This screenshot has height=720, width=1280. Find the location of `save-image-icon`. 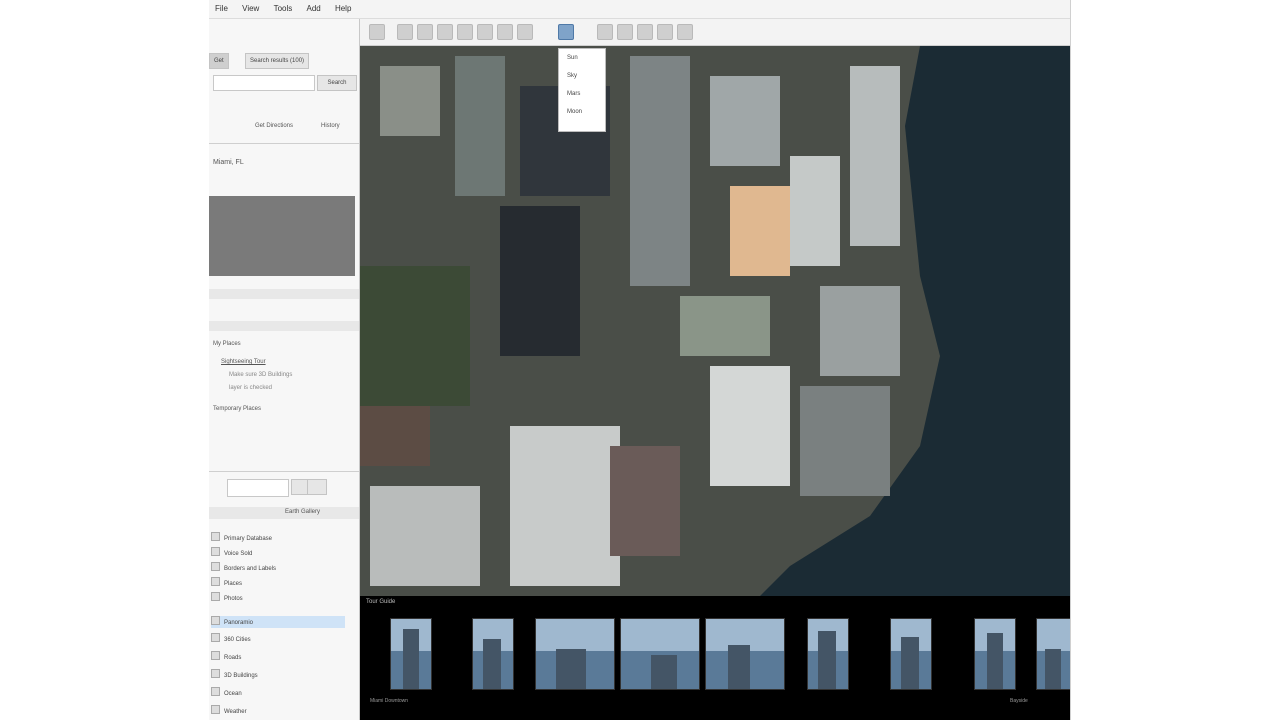

save-image-icon is located at coordinates (665, 32).